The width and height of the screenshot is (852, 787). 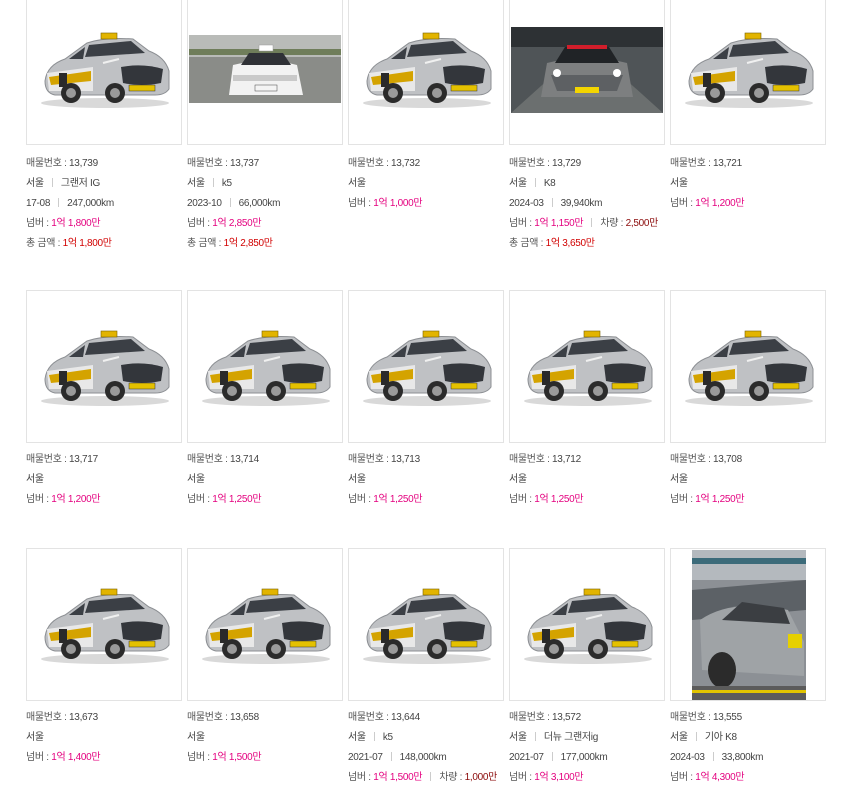 What do you see at coordinates (76, 499) in the screenshot?
I see `license-price: 1억 1,200만` at bounding box center [76, 499].